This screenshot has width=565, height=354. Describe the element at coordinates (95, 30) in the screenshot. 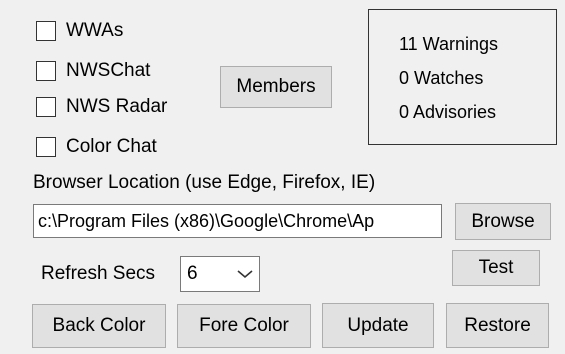

I see `checkbox-label: WWAs` at that location.